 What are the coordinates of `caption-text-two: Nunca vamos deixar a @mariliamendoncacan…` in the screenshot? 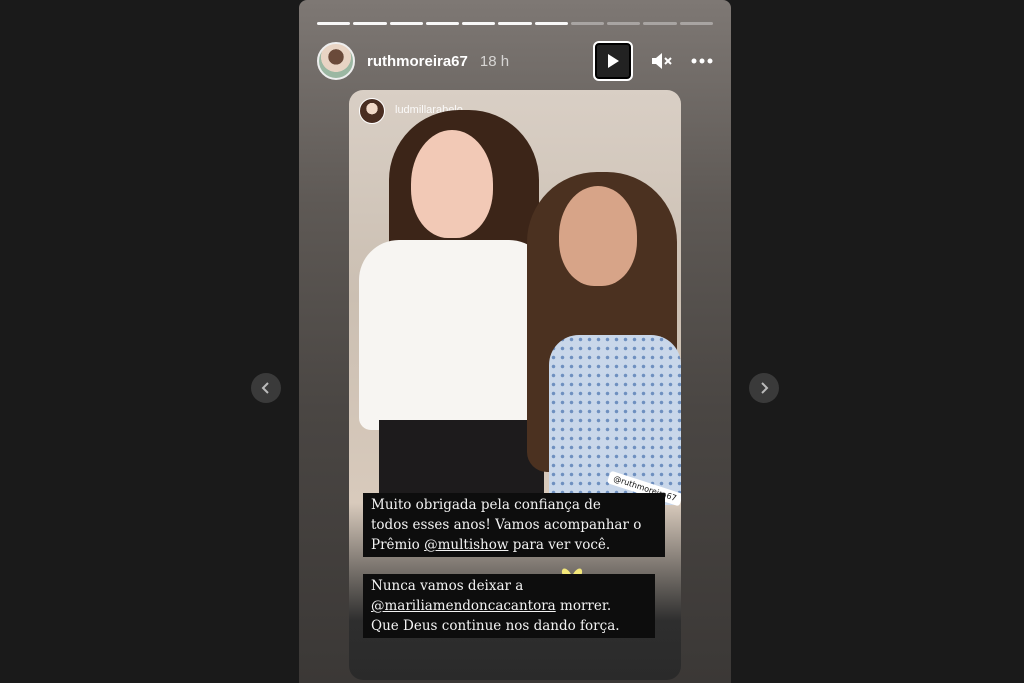 It's located at (509, 606).